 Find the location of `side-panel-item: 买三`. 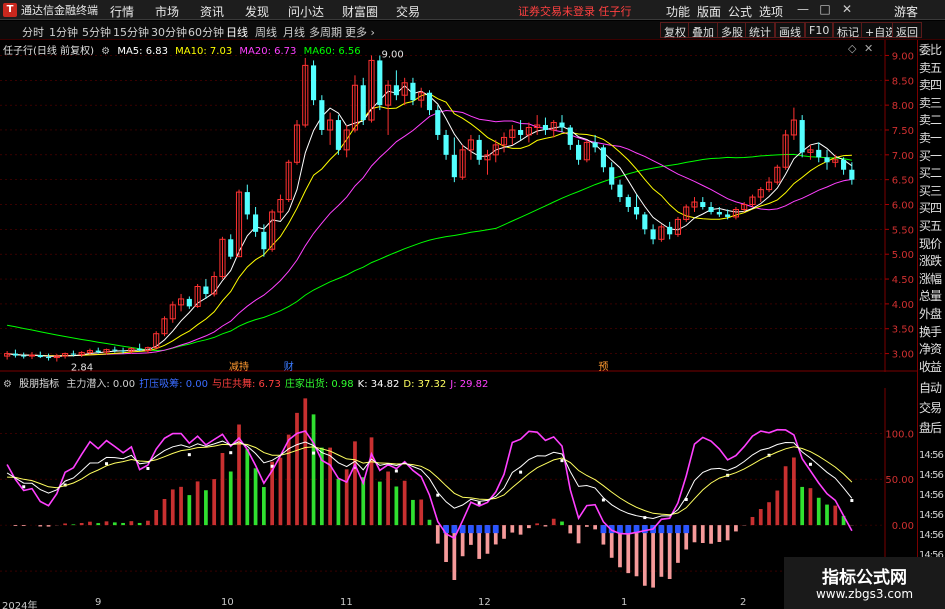

side-panel-item: 买三 is located at coordinates (930, 190).